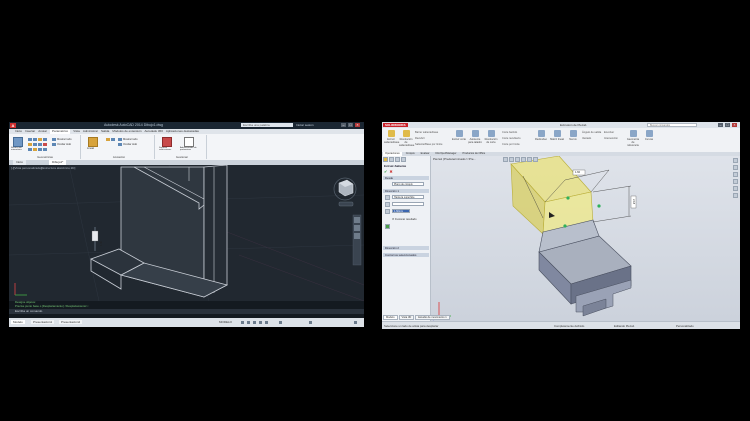 The width and height of the screenshot is (750, 421). Describe the element at coordinates (735, 188) in the screenshot. I see `appearances-icon` at that location.